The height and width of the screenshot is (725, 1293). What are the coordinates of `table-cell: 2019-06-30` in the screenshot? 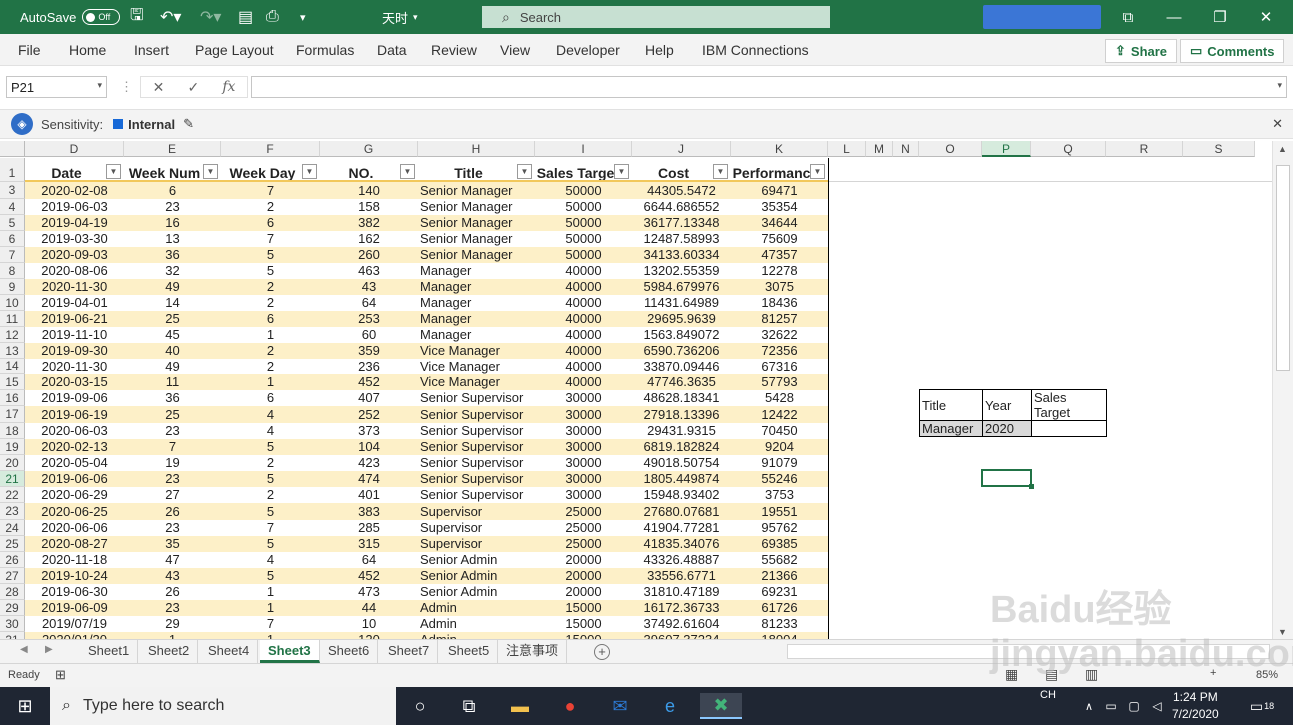 It's located at (74, 592).